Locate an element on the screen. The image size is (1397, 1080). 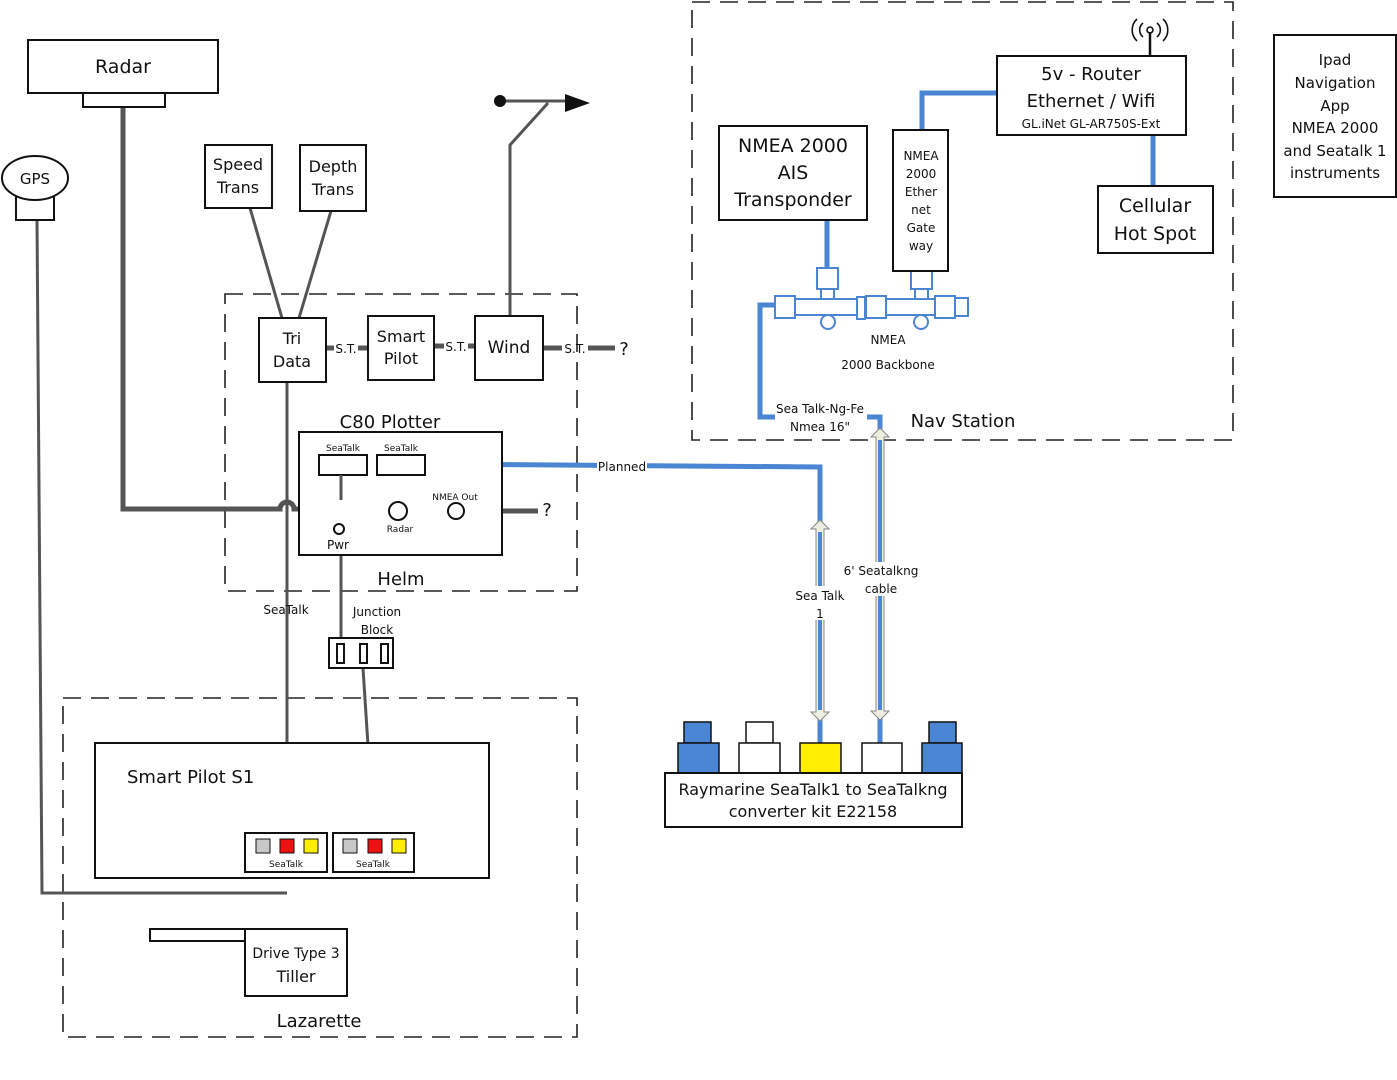
ais-label-3: Transponder is located at coordinates (792, 200).